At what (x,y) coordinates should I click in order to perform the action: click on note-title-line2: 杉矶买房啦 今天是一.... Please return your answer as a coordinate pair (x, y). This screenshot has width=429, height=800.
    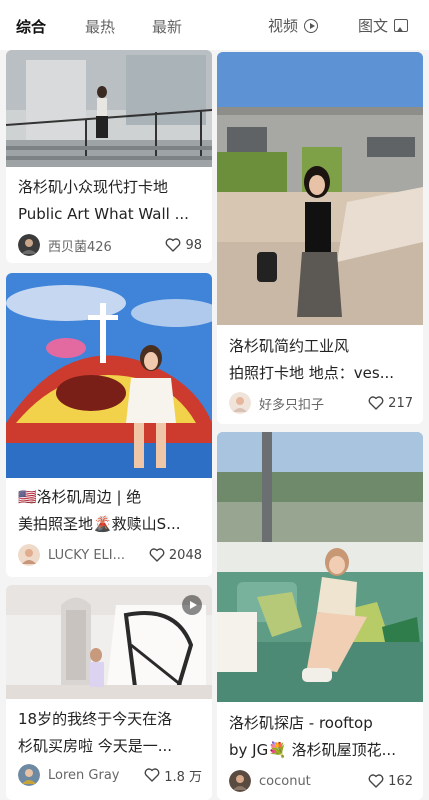
    Looking at the image, I should click on (95, 746).